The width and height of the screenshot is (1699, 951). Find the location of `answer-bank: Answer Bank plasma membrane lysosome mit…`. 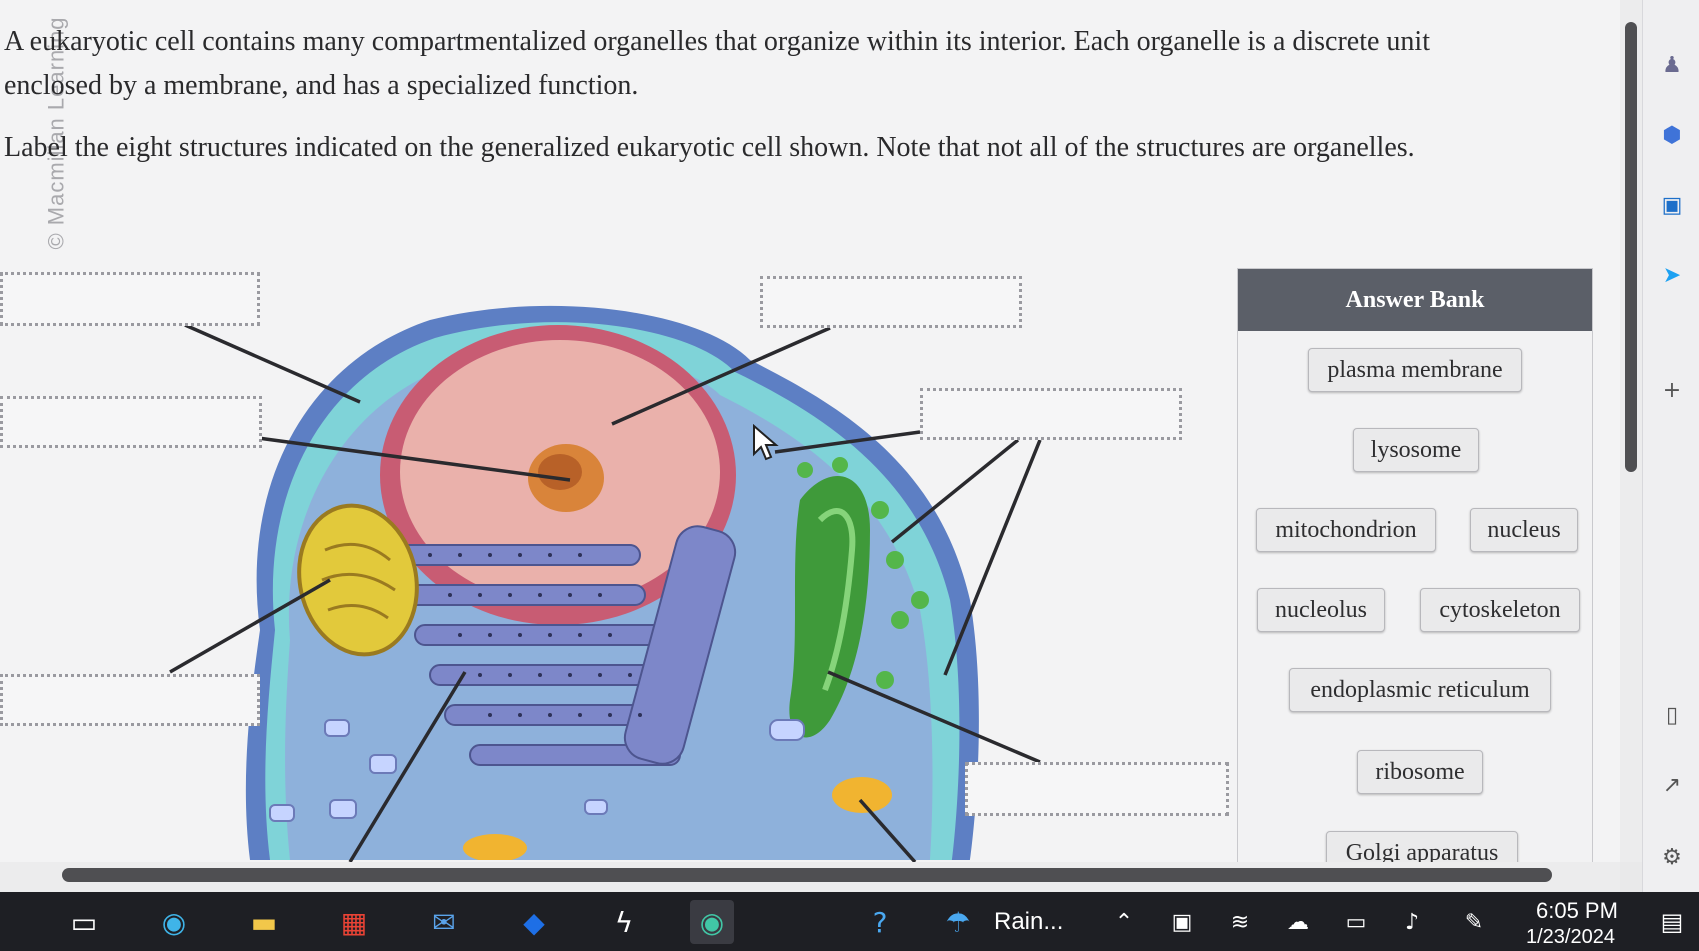

answer-bank: Answer Bank plasma membrane lysosome mit… is located at coordinates (1415, 565).